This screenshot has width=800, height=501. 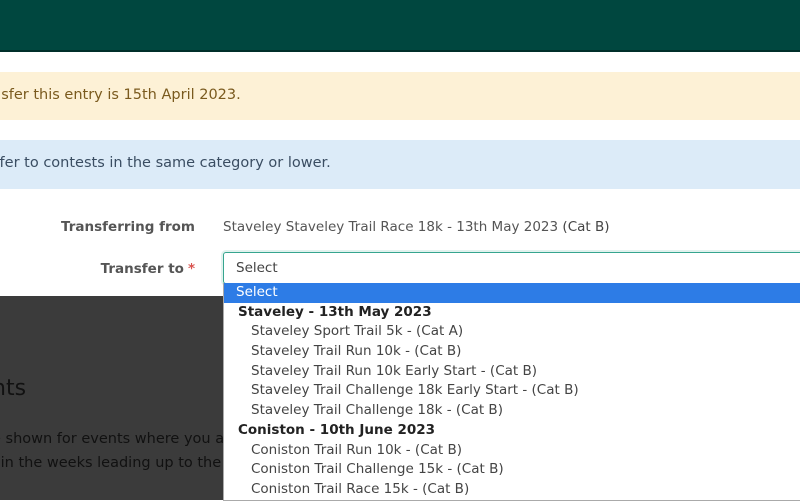 I want to click on transferring-from-label: Transferring from, so click(x=128, y=227).